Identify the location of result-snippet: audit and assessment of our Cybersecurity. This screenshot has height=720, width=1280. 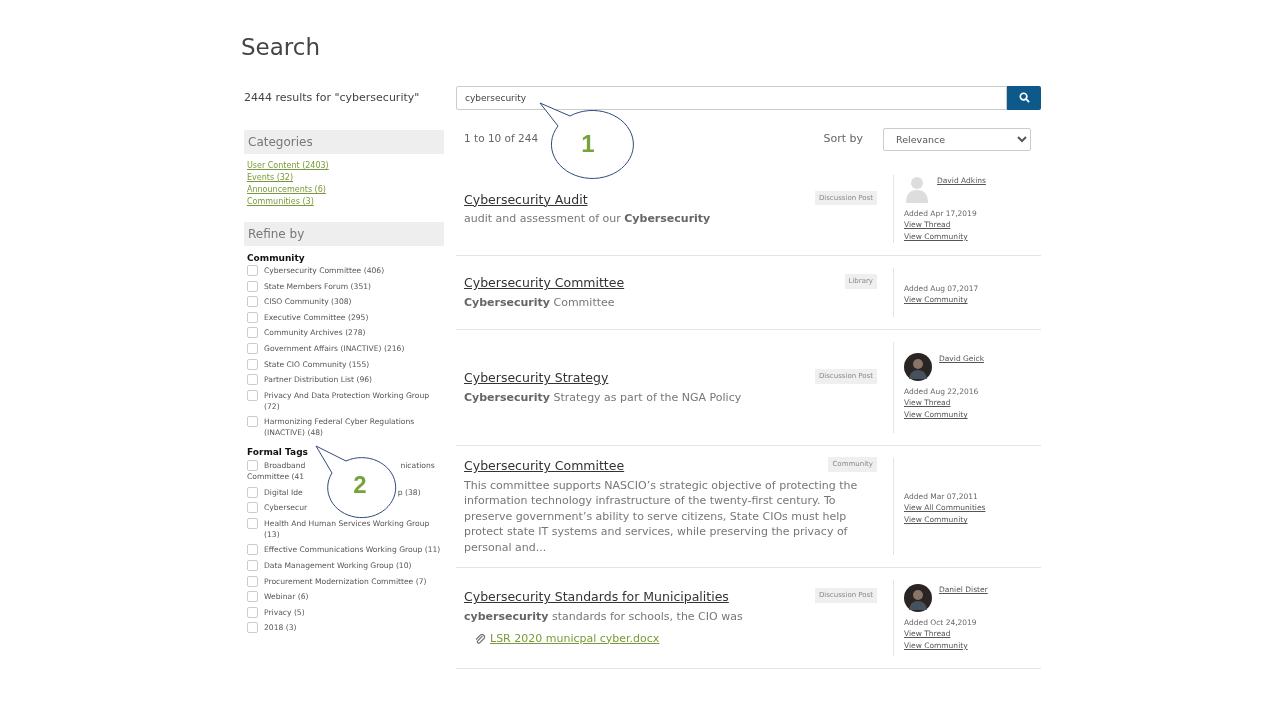
(588, 219).